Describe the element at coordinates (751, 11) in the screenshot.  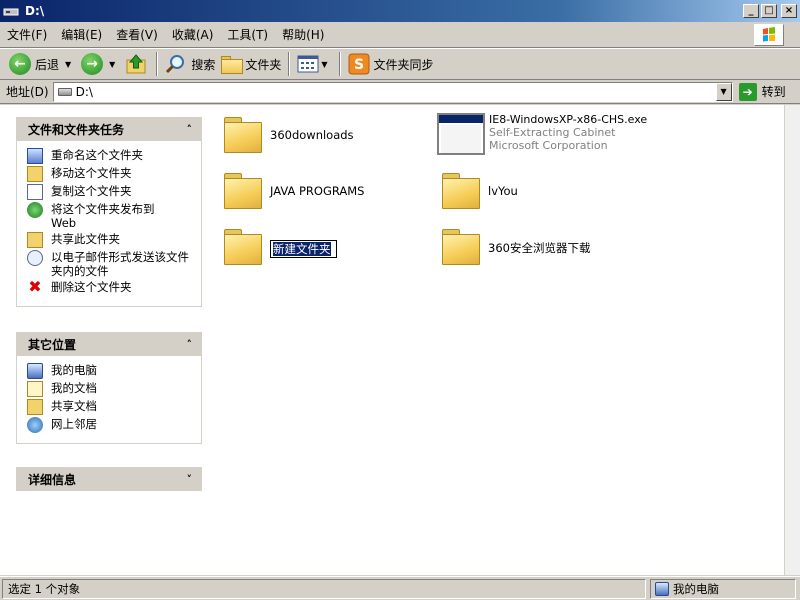
I see `minimize-button: _` at that location.